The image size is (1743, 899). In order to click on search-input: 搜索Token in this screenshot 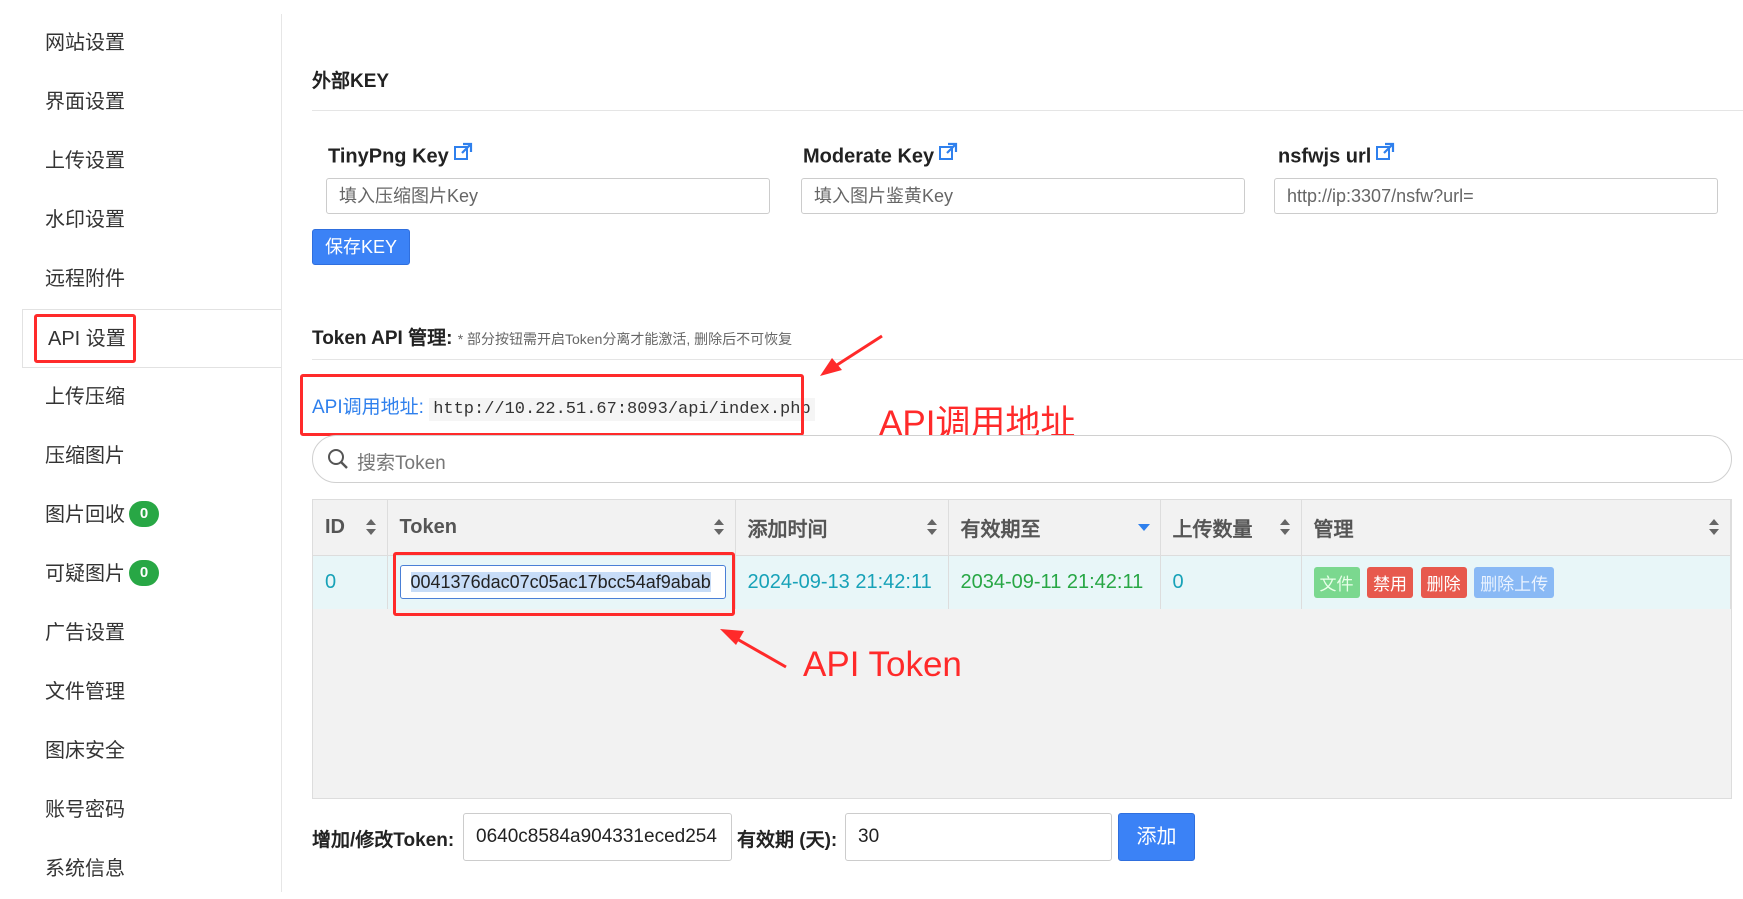, I will do `click(401, 461)`.